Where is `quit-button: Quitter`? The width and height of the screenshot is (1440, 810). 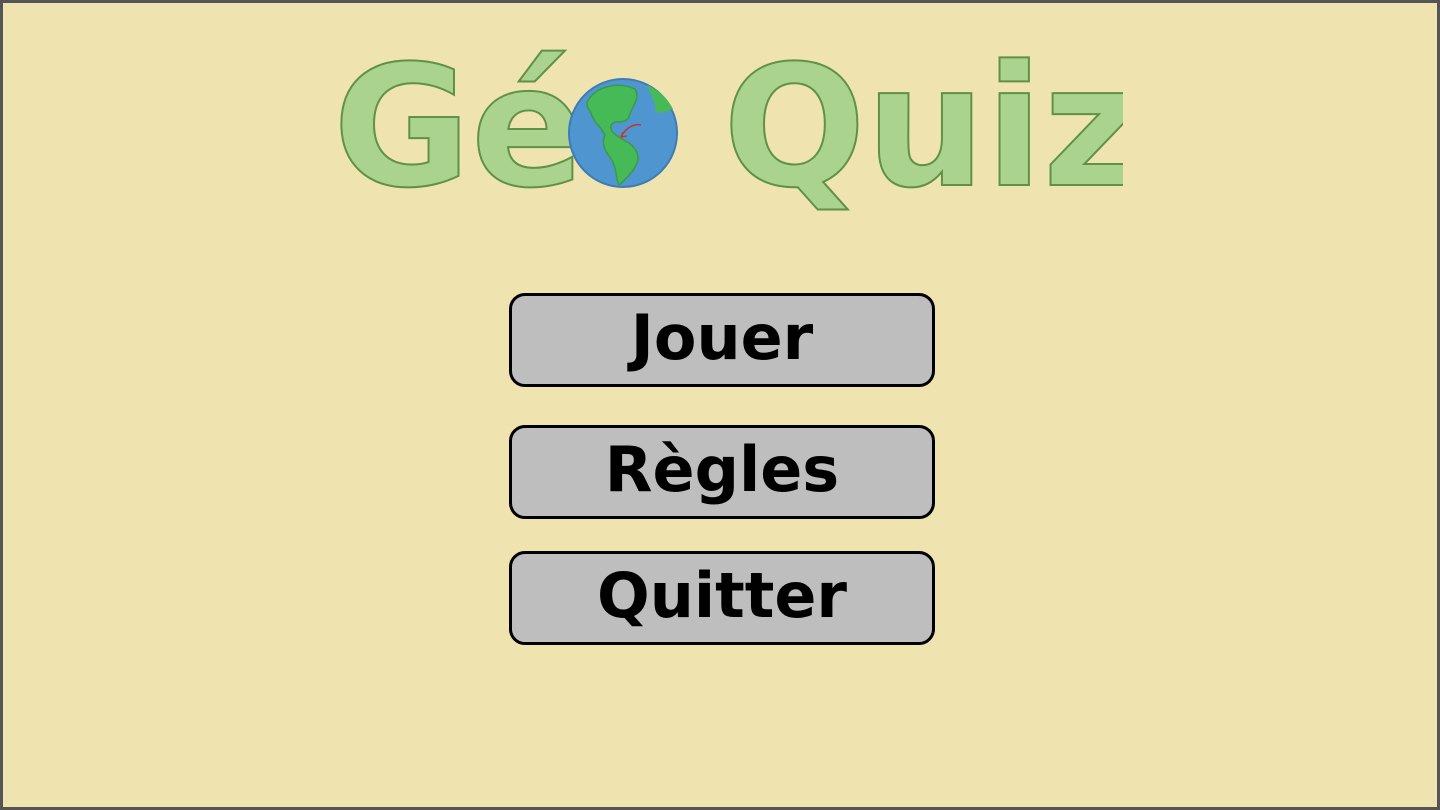 quit-button: Quitter is located at coordinates (722, 598).